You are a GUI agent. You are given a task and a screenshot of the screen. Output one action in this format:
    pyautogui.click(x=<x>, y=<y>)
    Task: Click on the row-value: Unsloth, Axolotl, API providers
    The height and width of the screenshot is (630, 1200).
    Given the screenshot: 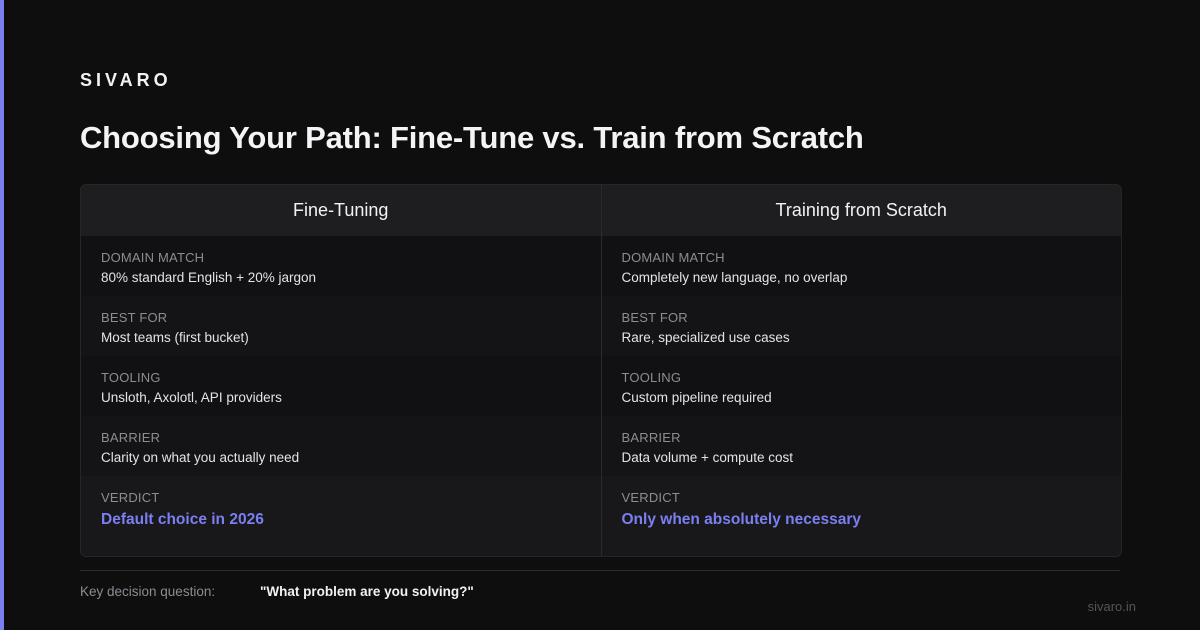 What is the action you would take?
    pyautogui.click(x=191, y=397)
    